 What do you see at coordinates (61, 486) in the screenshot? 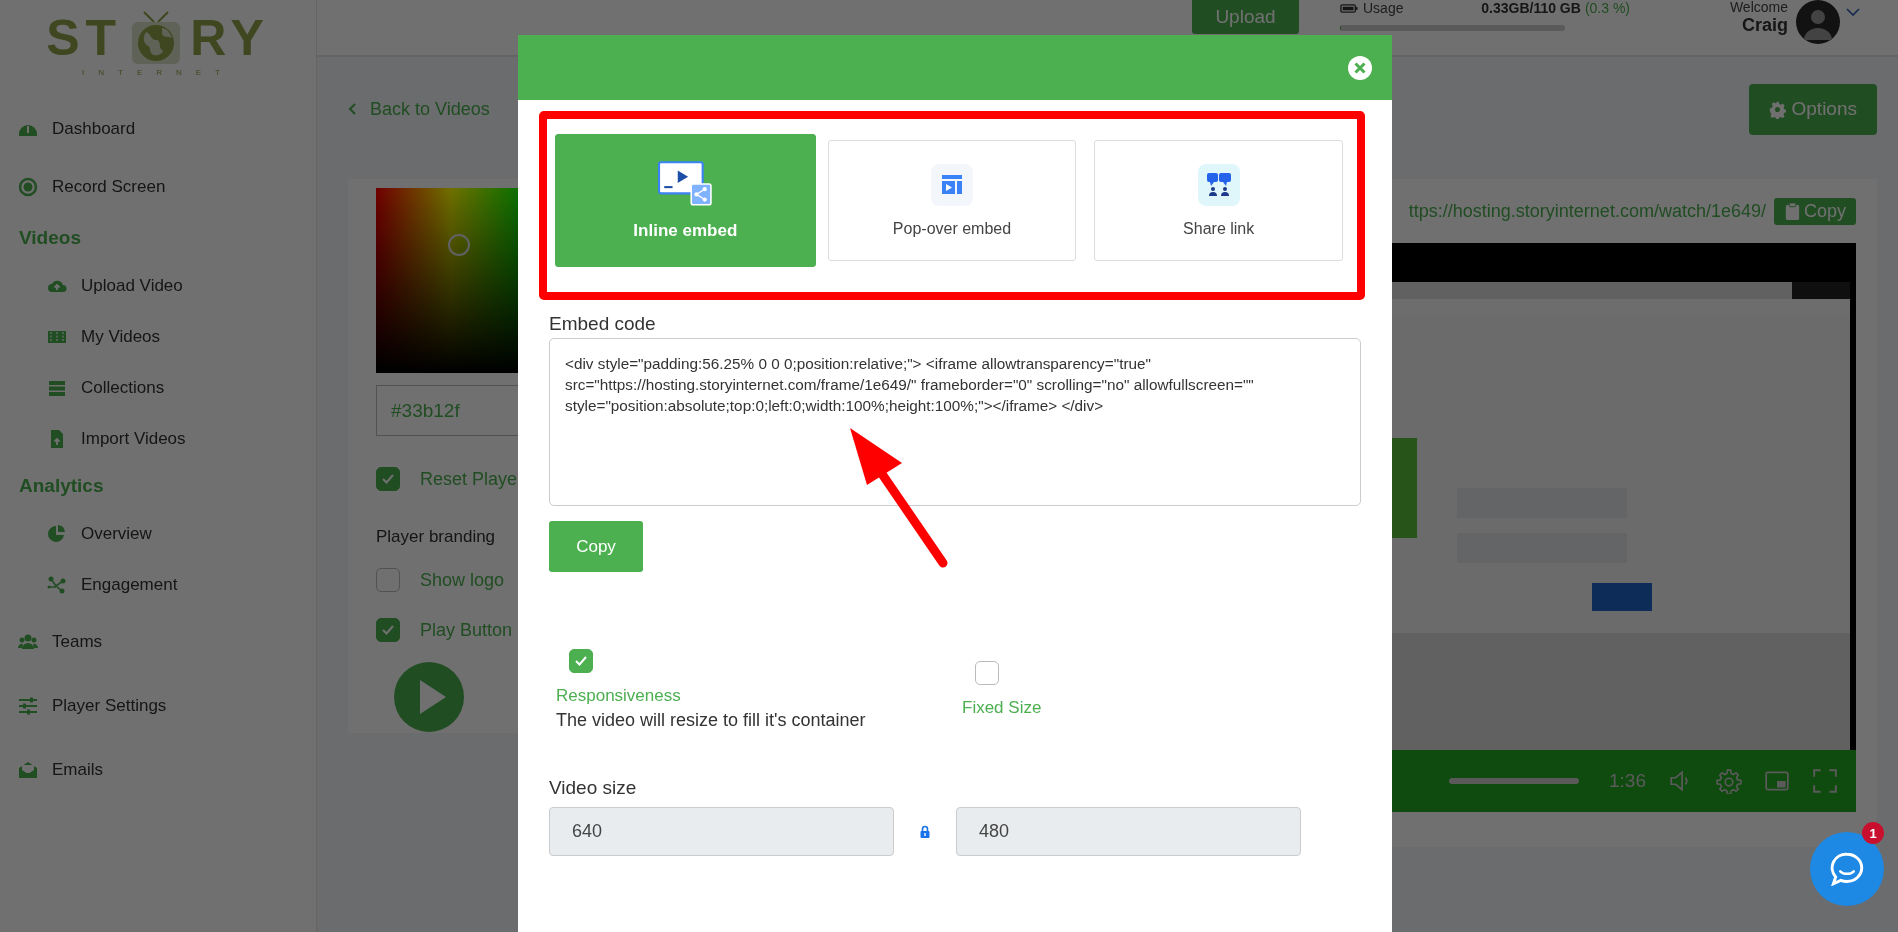
I see `nav-heading: Analytics` at bounding box center [61, 486].